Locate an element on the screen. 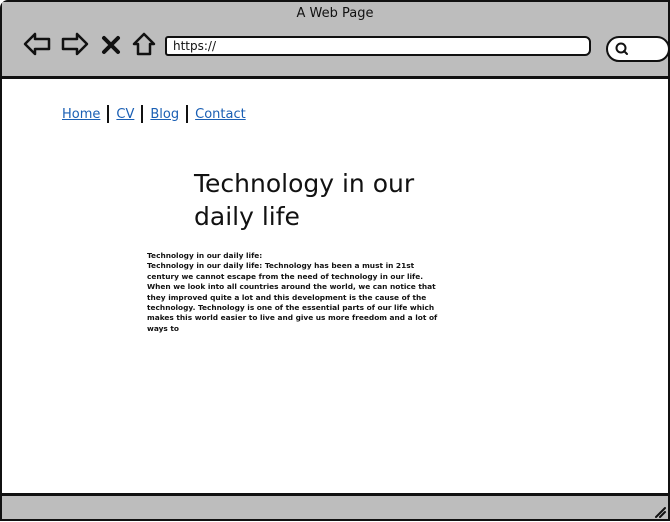 The height and width of the screenshot is (522, 670). nav-link-blog: Blog is located at coordinates (164, 114).